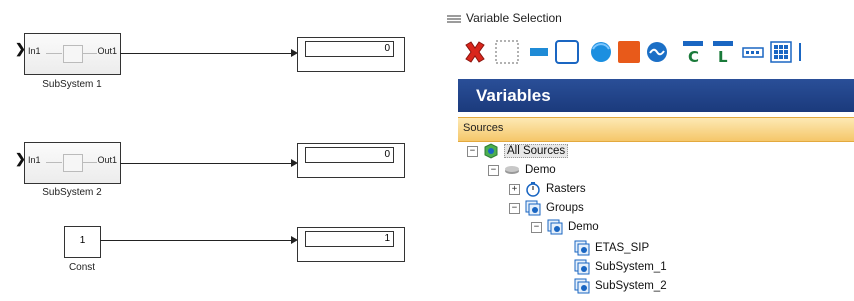 This screenshot has height=301, width=854. Describe the element at coordinates (483, 128) in the screenshot. I see `sources-label: Sources` at that location.